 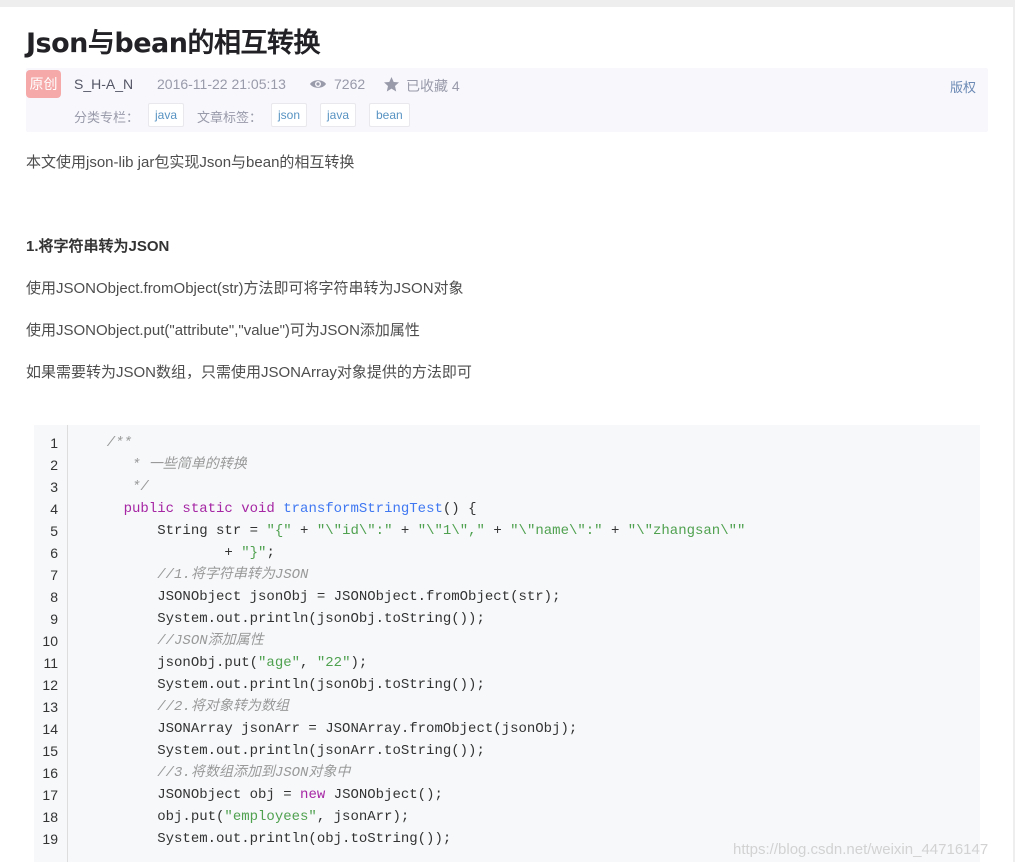 I want to click on eye-icon, so click(x=318, y=84).